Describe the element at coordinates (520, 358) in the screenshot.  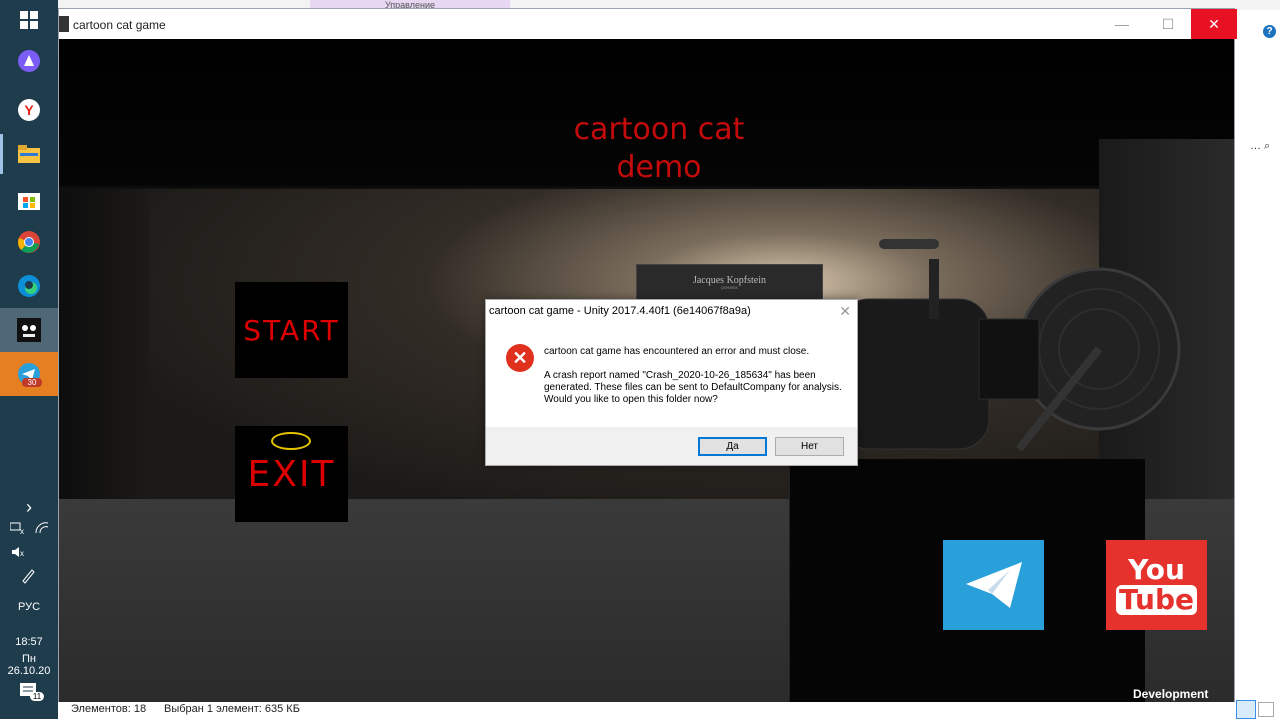
I see `error-icon: ✕` at that location.